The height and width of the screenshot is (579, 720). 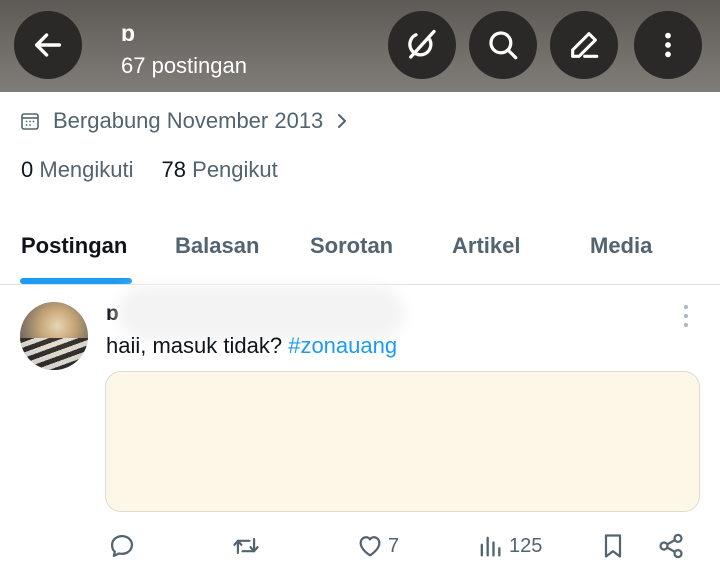 I want to click on repost-button, so click(x=246, y=546).